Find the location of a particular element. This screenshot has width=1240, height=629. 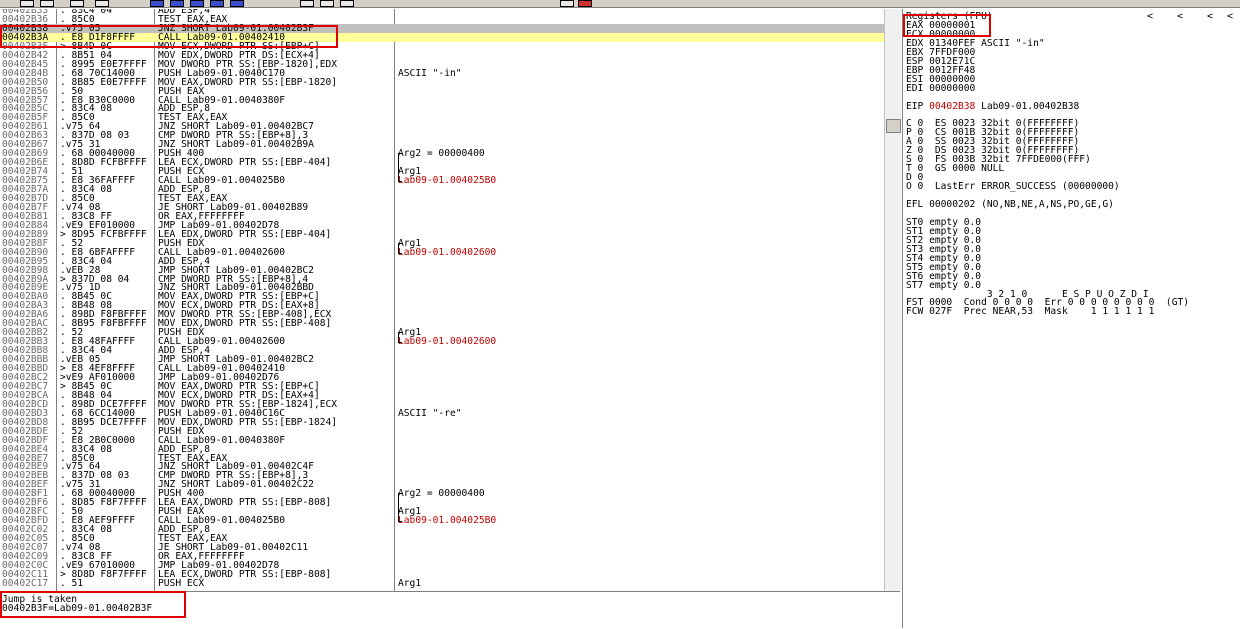

info-pane: Jump is taken 00402B3F=Lab09-01.00402B3F is located at coordinates (450, 610).